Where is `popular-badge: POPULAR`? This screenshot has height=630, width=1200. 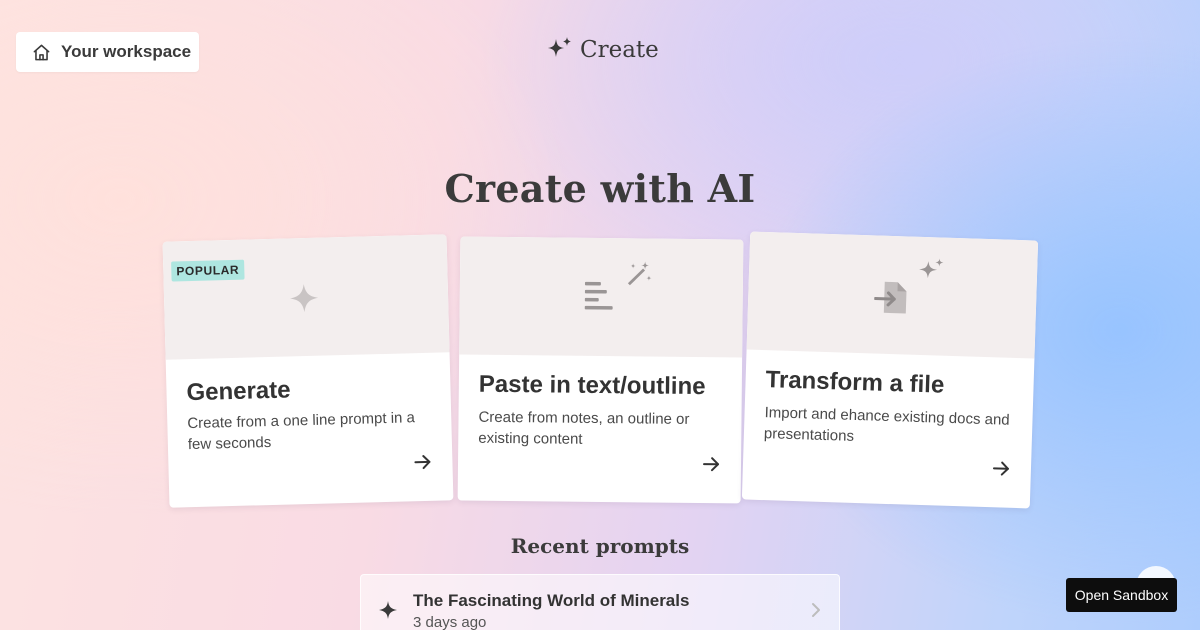
popular-badge: POPULAR is located at coordinates (208, 270).